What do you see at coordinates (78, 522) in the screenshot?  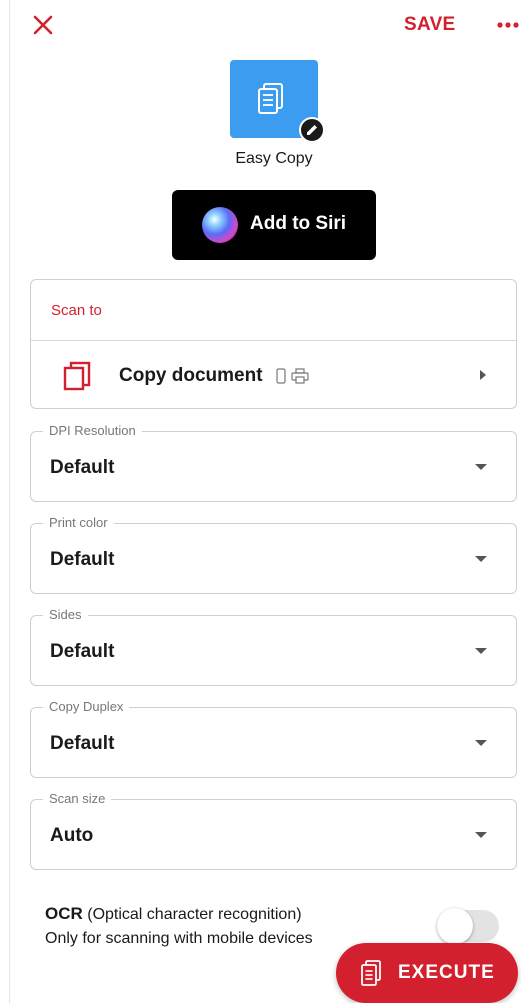 I see `field-label: Print color` at bounding box center [78, 522].